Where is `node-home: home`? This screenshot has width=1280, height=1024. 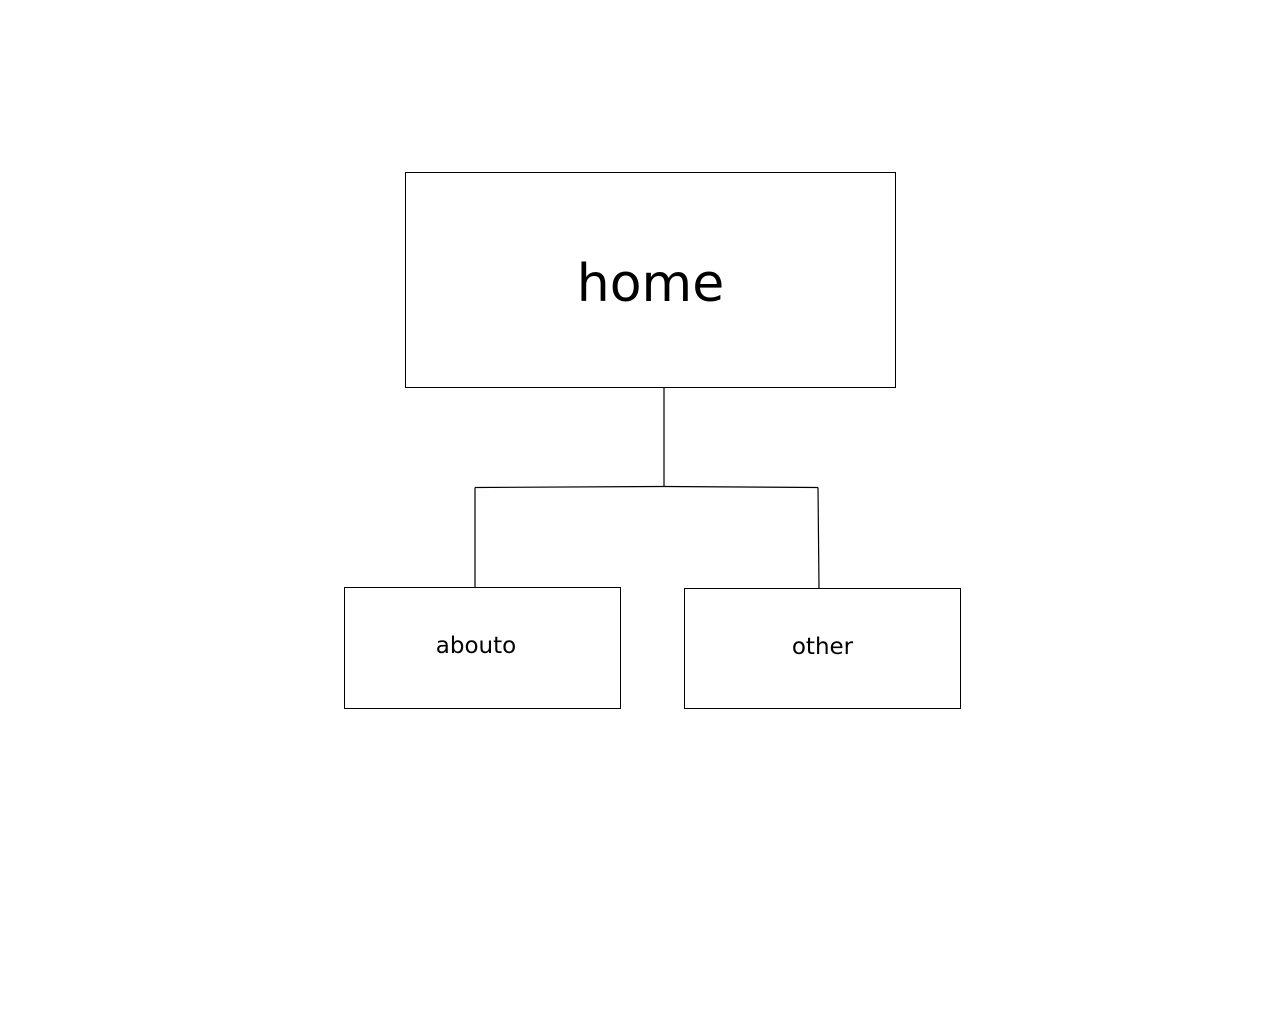
node-home: home is located at coordinates (650, 280).